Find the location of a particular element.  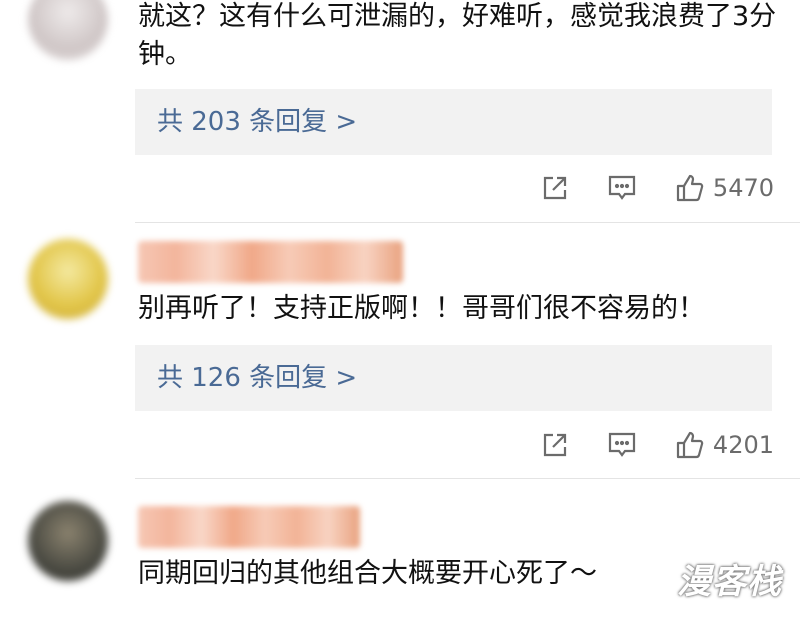

comment-actions: 4201 is located at coordinates (638, 445).